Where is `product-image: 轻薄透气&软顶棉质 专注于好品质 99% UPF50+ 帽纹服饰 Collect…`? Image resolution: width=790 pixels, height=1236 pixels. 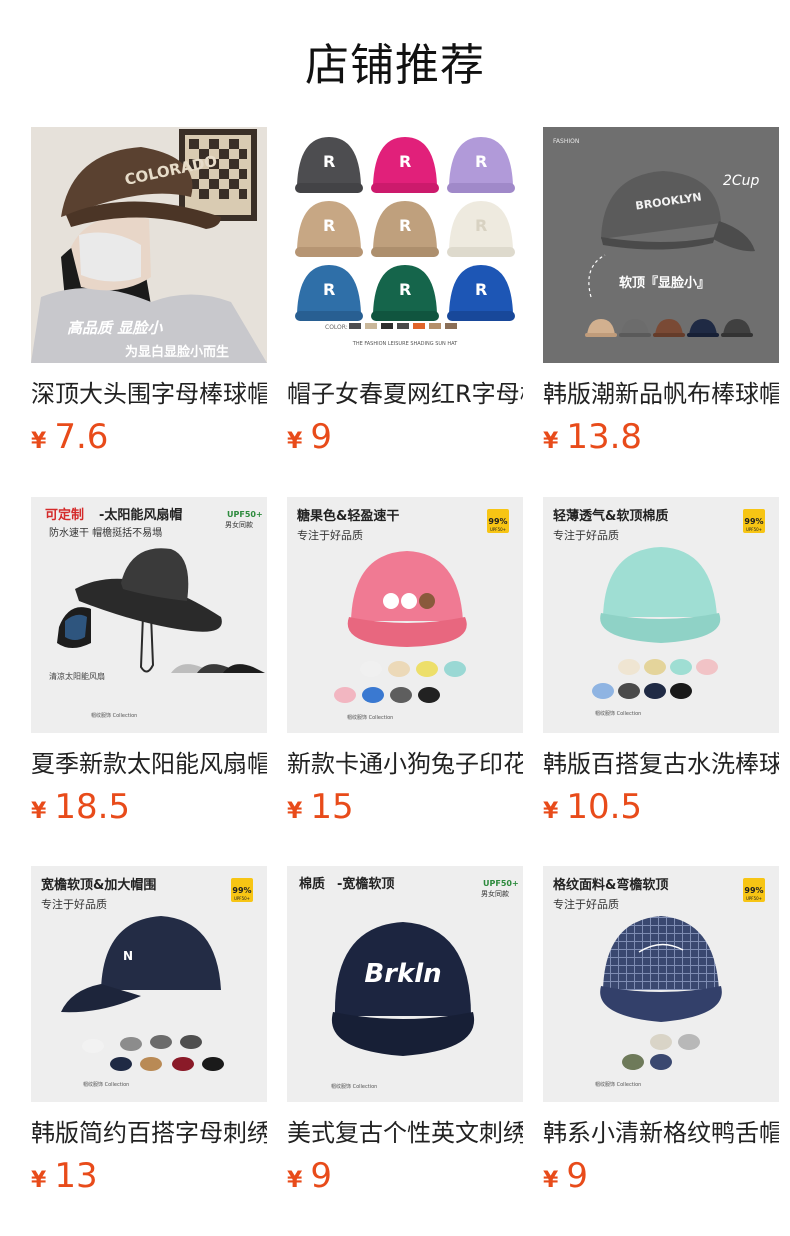 product-image: 轻薄透气&软顶棉质 专注于好品质 99% UPF50+ 帽纹服饰 Collect… is located at coordinates (661, 615).